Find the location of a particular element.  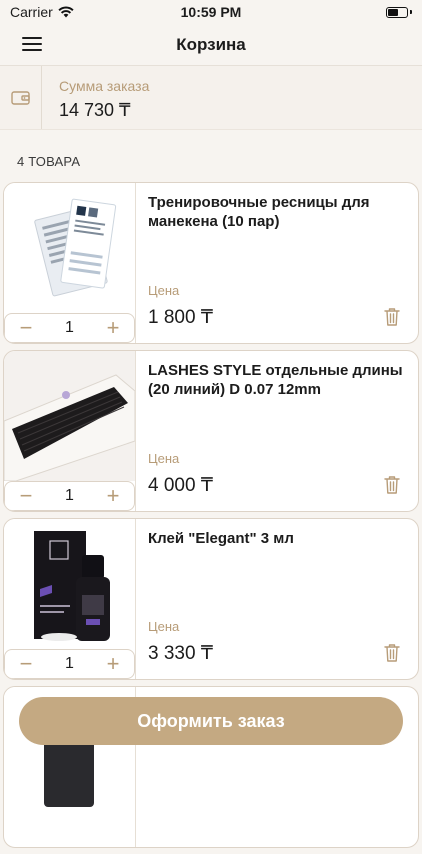

product-image-training-lashes is located at coordinates (69, 248).